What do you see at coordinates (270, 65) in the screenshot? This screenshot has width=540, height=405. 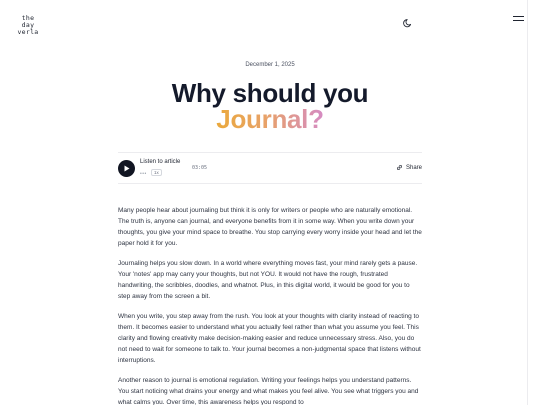 I see `article-date: December 1, 2025` at bounding box center [270, 65].